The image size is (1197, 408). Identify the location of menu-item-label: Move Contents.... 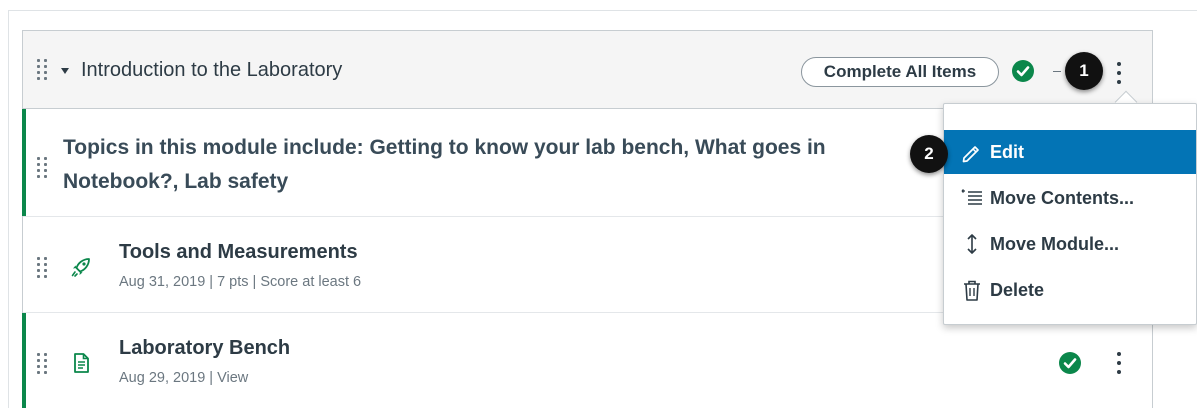
(1062, 198).